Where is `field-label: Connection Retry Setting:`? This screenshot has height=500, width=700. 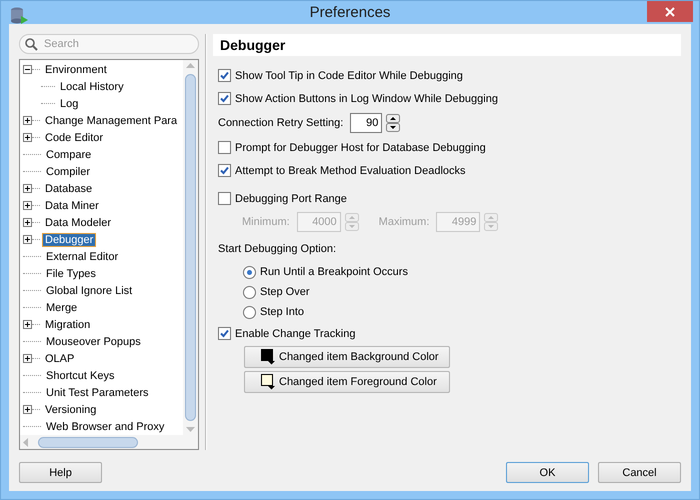
field-label: Connection Retry Setting: is located at coordinates (281, 123).